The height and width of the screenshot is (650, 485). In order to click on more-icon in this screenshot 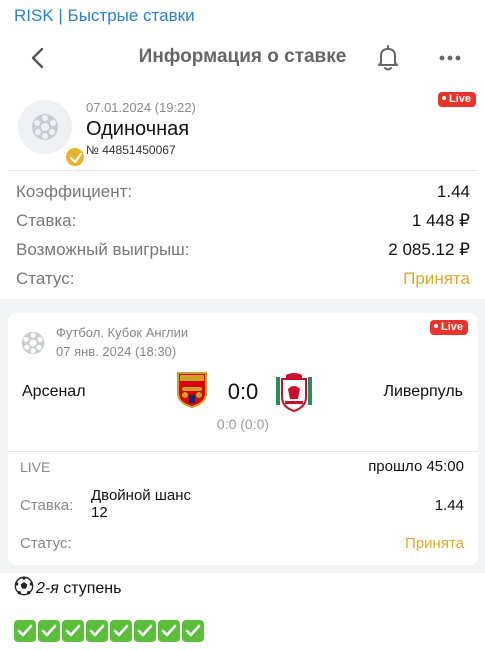, I will do `click(450, 58)`.